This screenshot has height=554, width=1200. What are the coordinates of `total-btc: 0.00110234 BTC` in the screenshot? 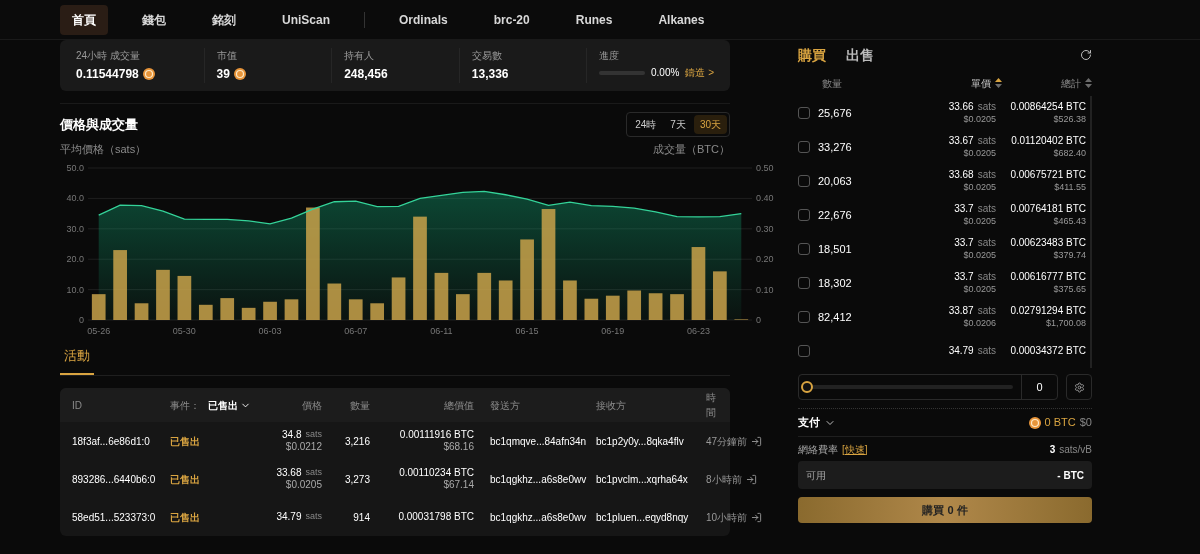 It's located at (436, 472).